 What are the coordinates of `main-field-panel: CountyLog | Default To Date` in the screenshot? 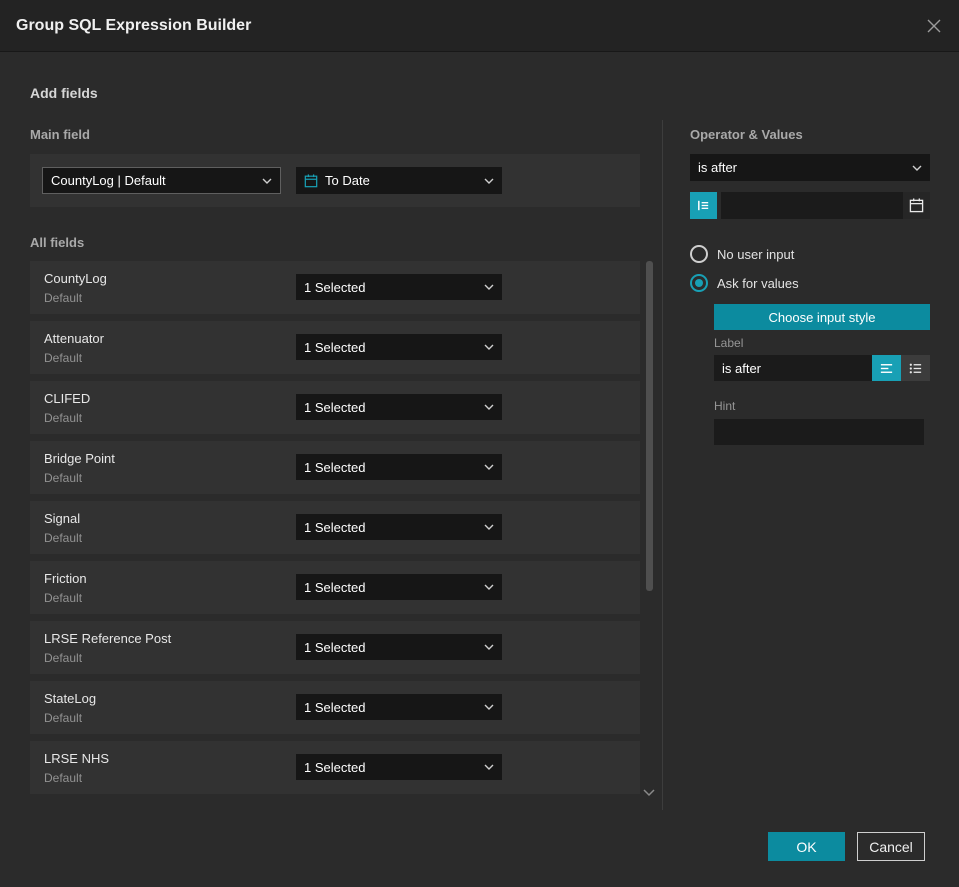 It's located at (335, 180).